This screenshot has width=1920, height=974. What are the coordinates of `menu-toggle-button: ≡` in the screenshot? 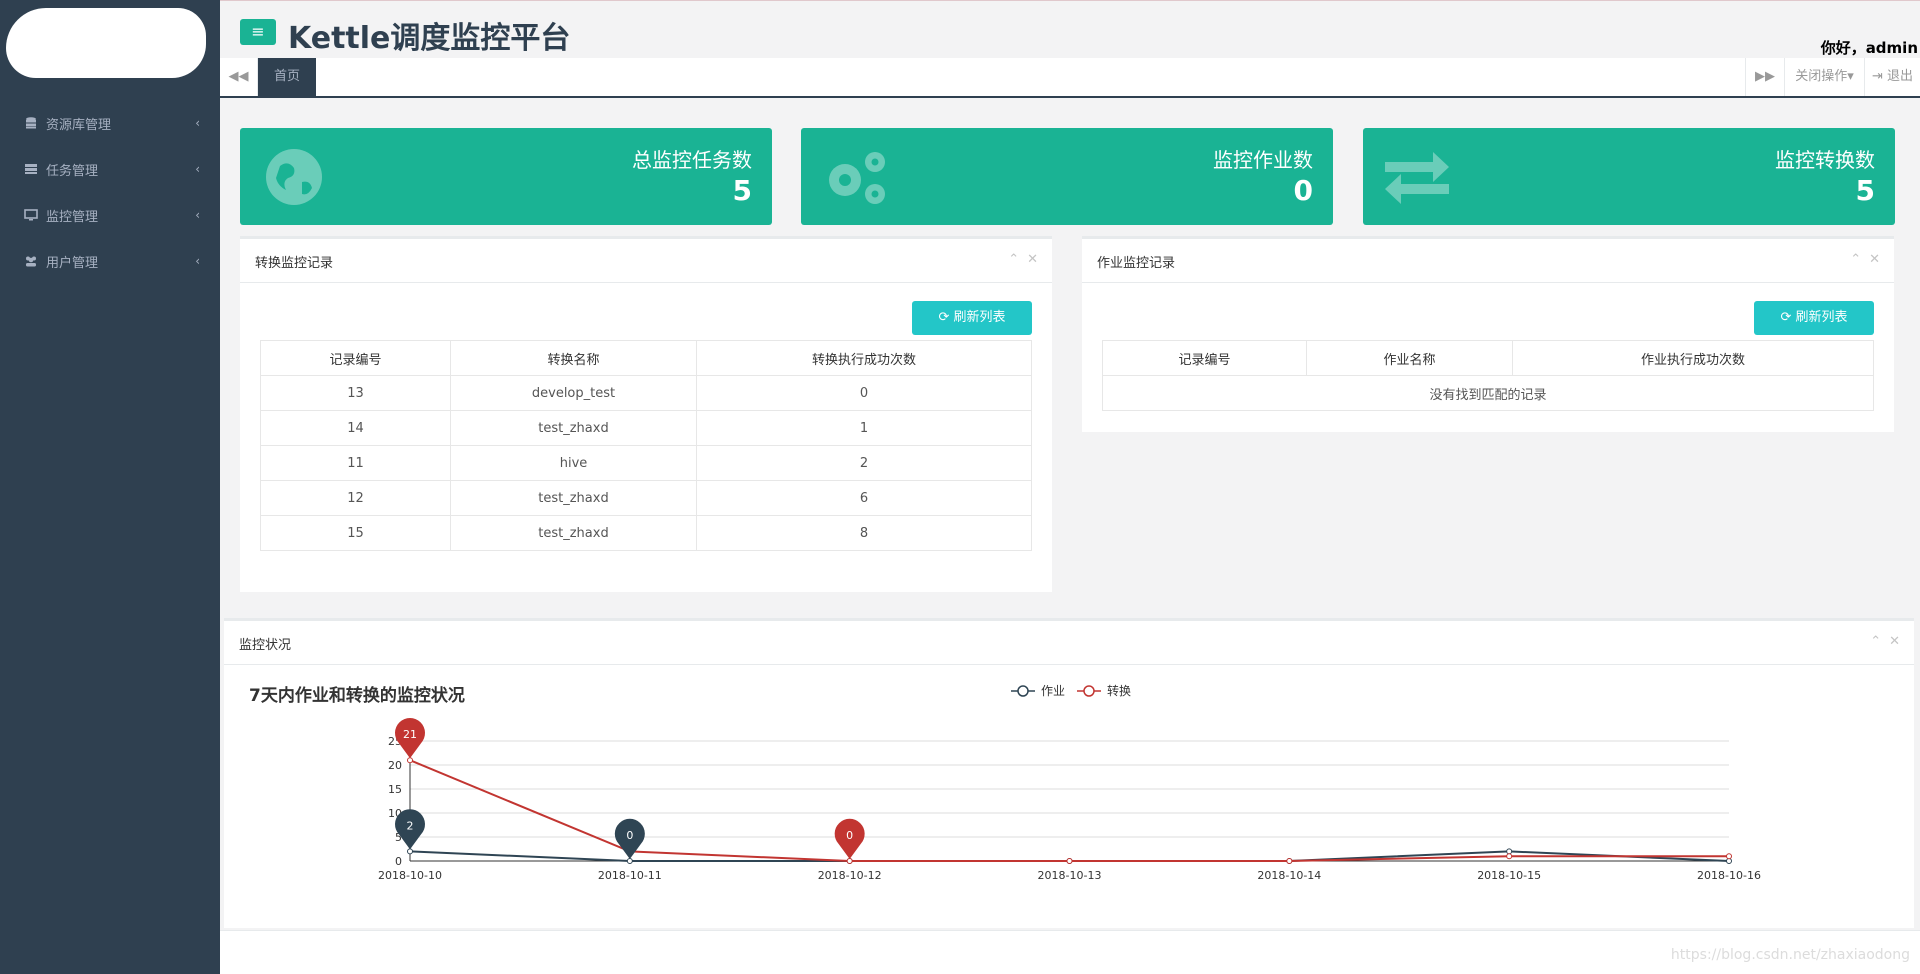 It's located at (258, 32).